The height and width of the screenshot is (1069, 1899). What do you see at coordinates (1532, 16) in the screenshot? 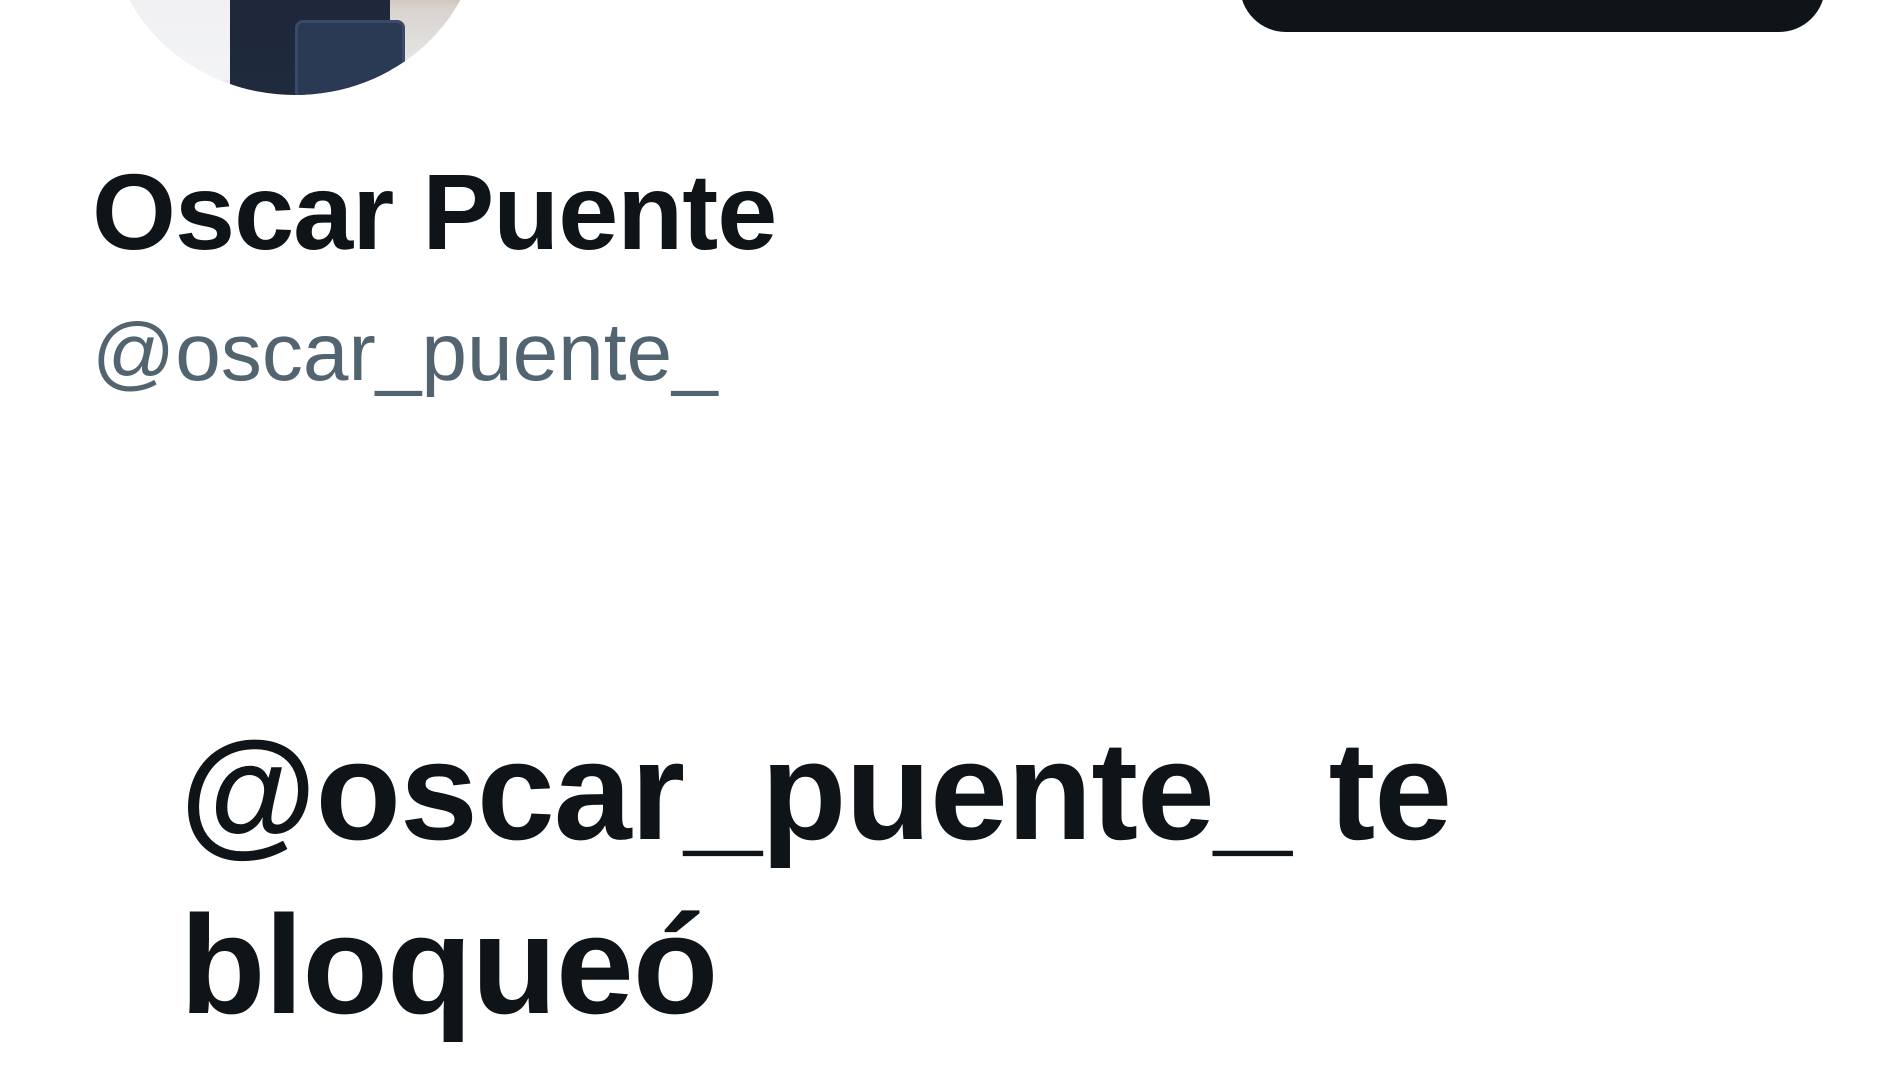
I see `profile-action-button` at bounding box center [1532, 16].